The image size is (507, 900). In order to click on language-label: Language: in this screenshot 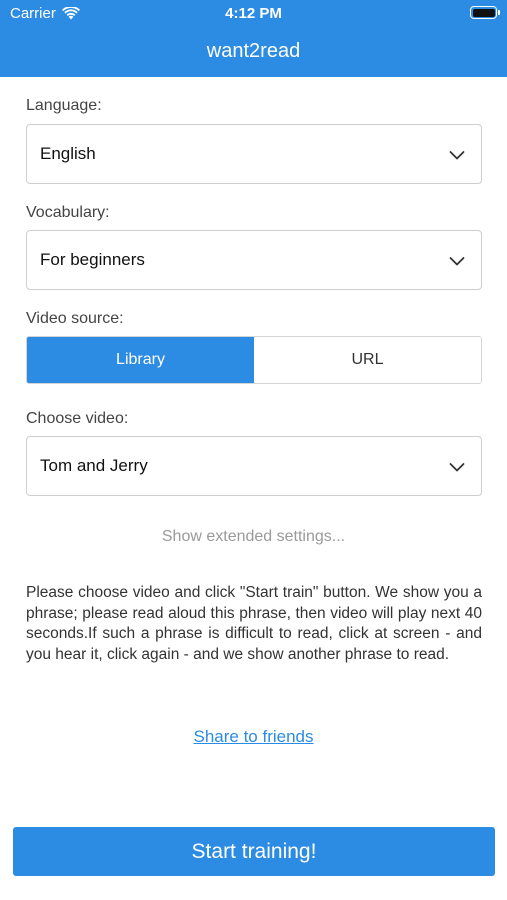, I will do `click(64, 105)`.